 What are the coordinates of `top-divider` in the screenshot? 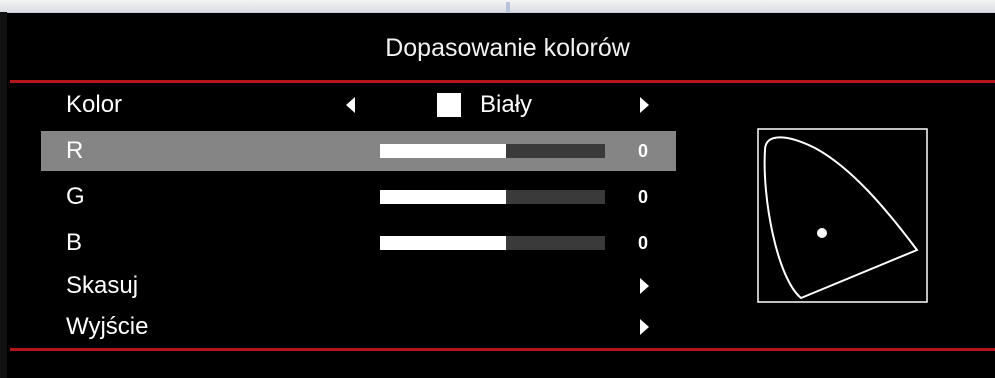 It's located at (502, 81).